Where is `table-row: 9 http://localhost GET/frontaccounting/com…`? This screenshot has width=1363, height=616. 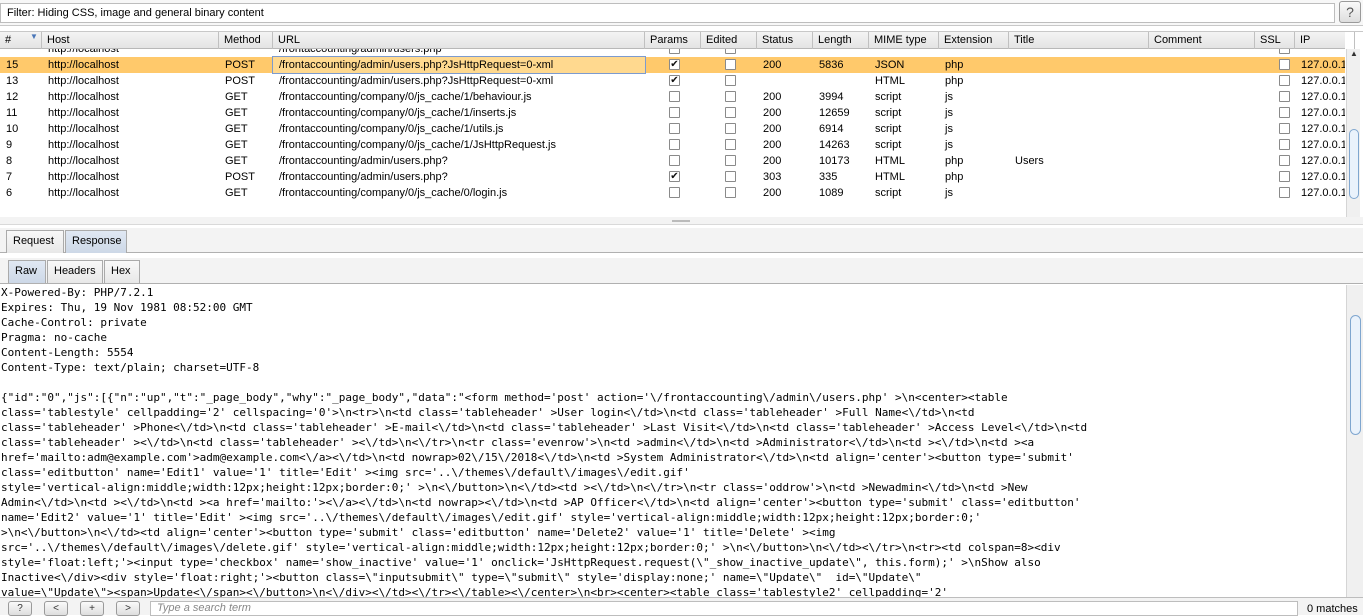 table-row: 9 http://localhost GET/frontaccounting/com… is located at coordinates (672, 145).